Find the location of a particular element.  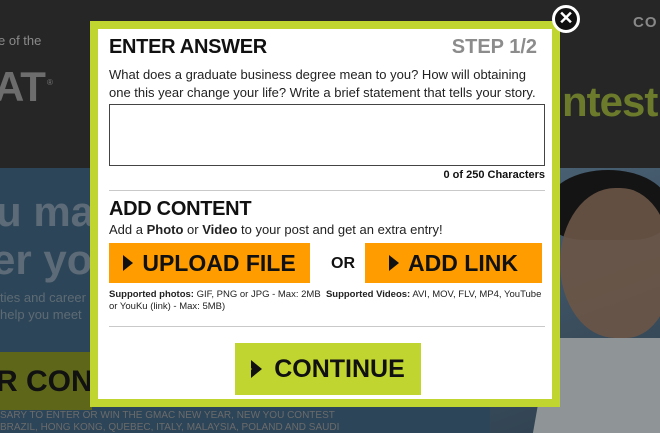

background-hero-small-1: ties and career is located at coordinates (43, 297).